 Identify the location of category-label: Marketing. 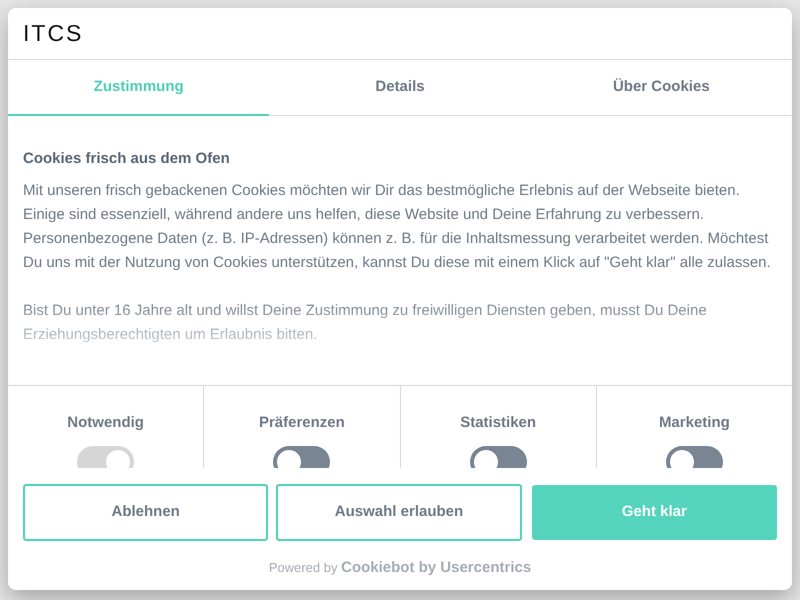
(694, 423).